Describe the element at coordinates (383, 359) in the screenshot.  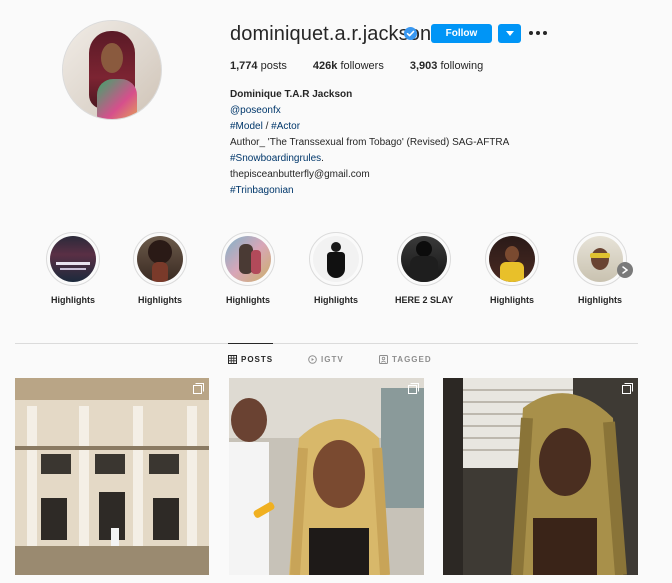
I see `tagged-icon` at that location.